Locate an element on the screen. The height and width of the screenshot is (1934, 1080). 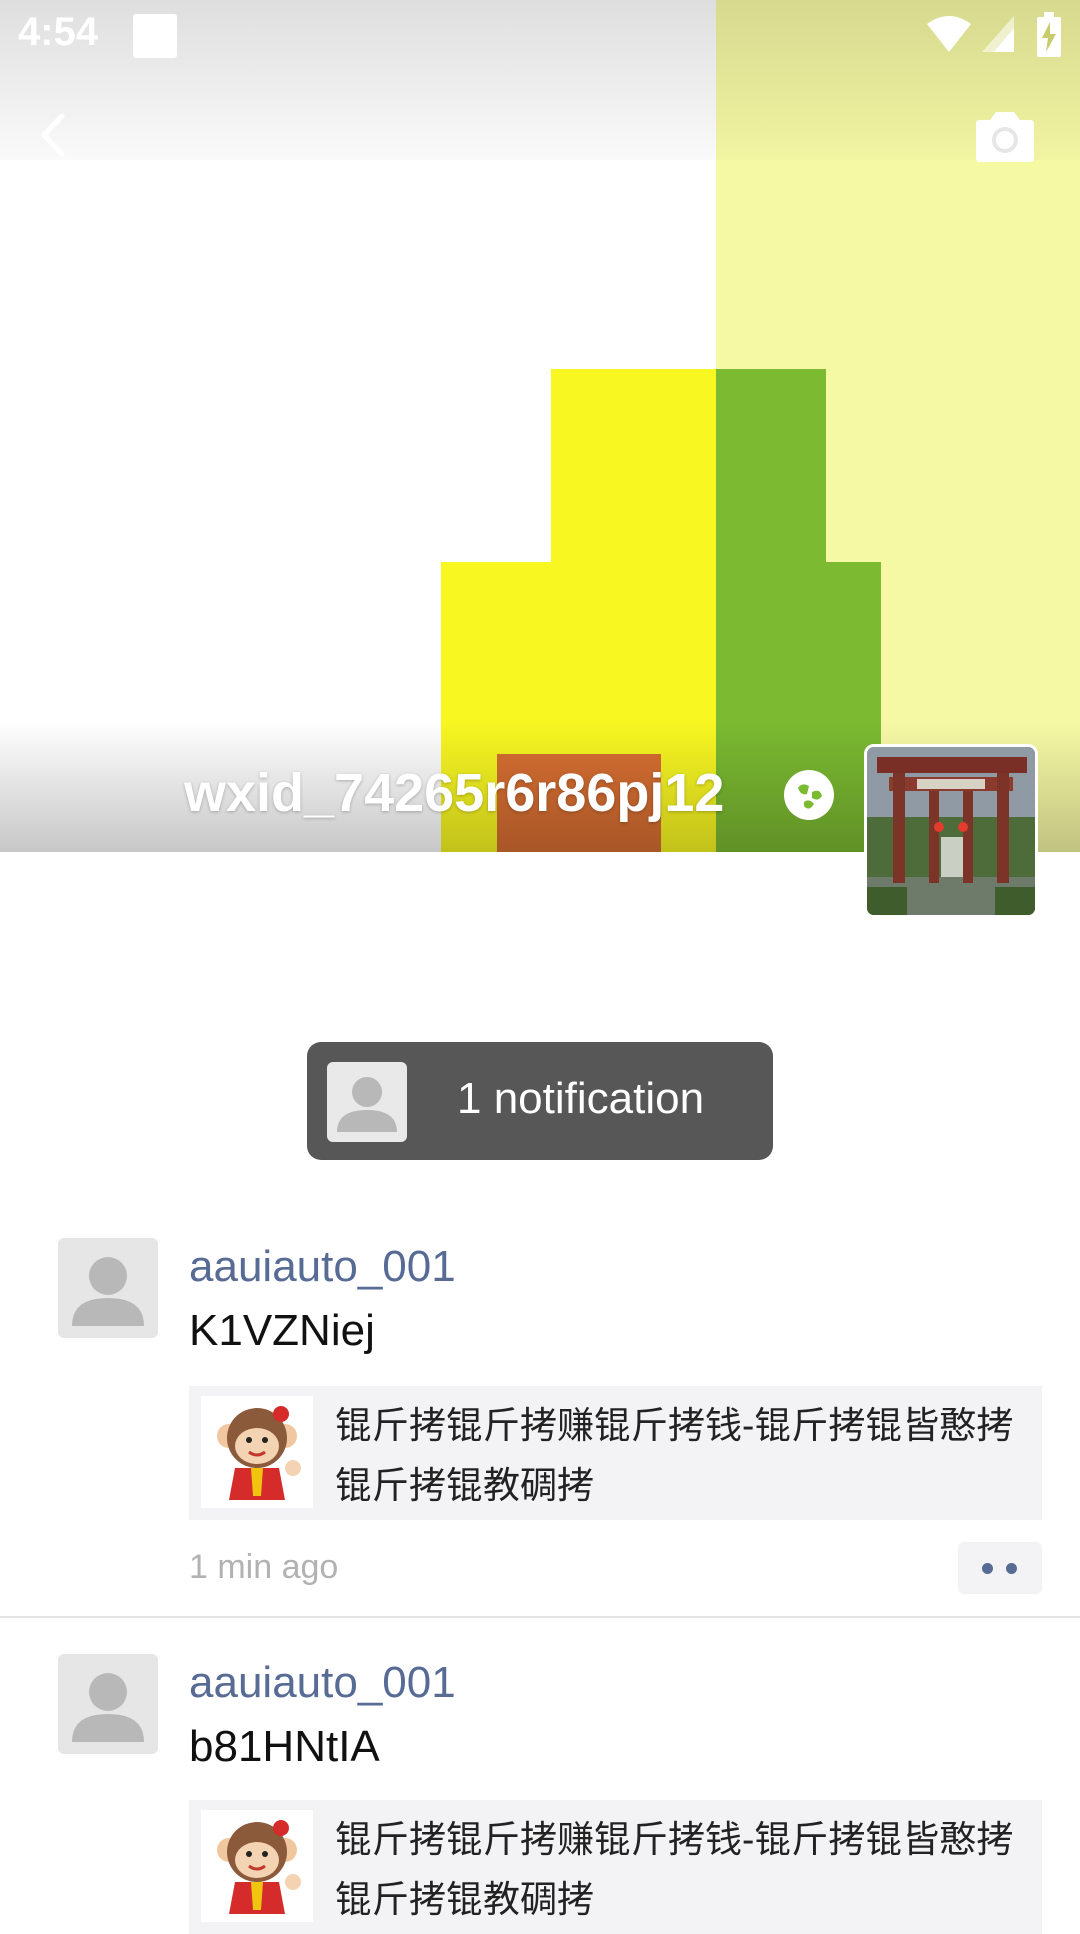
feed-post-text: K1VZNiej is located at coordinates (282, 1330).